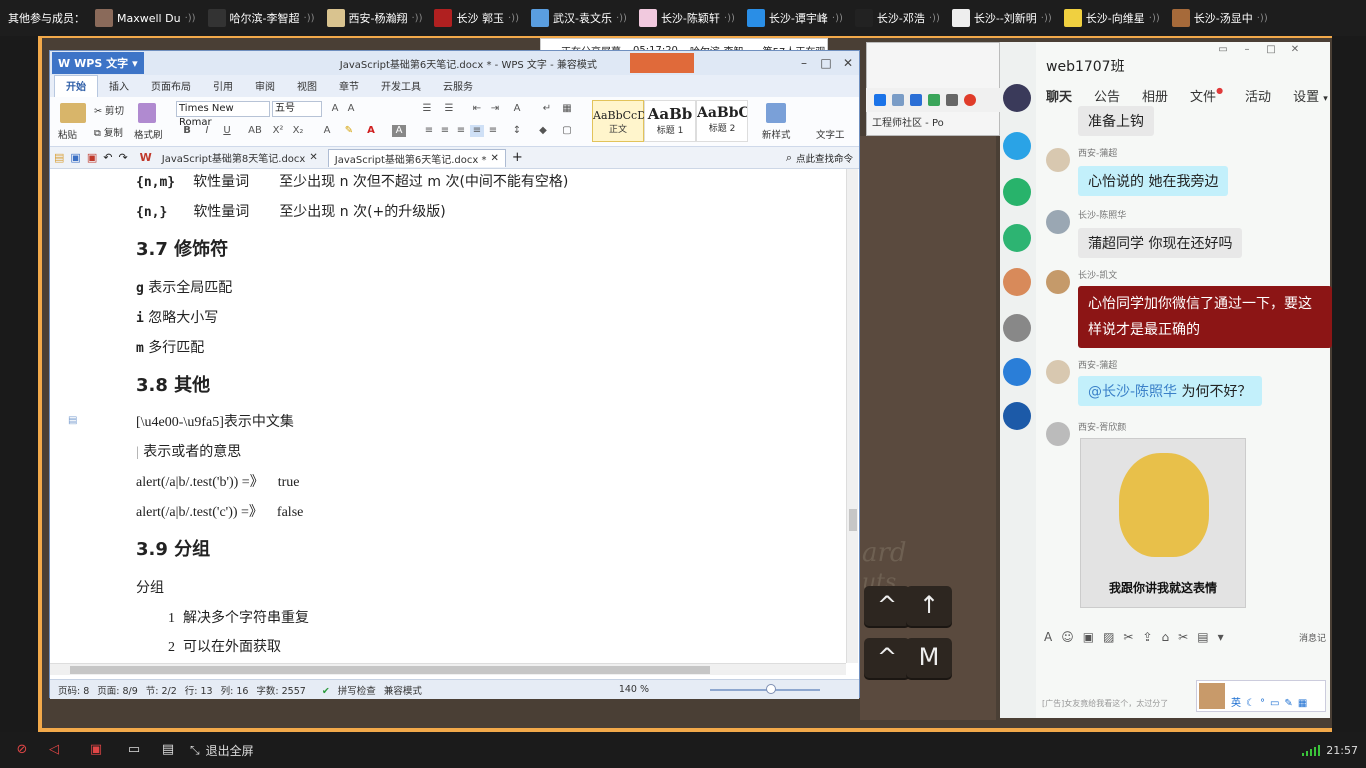  What do you see at coordinates (297, 109) in the screenshot?
I see `font-size-select: 五号` at bounding box center [297, 109].